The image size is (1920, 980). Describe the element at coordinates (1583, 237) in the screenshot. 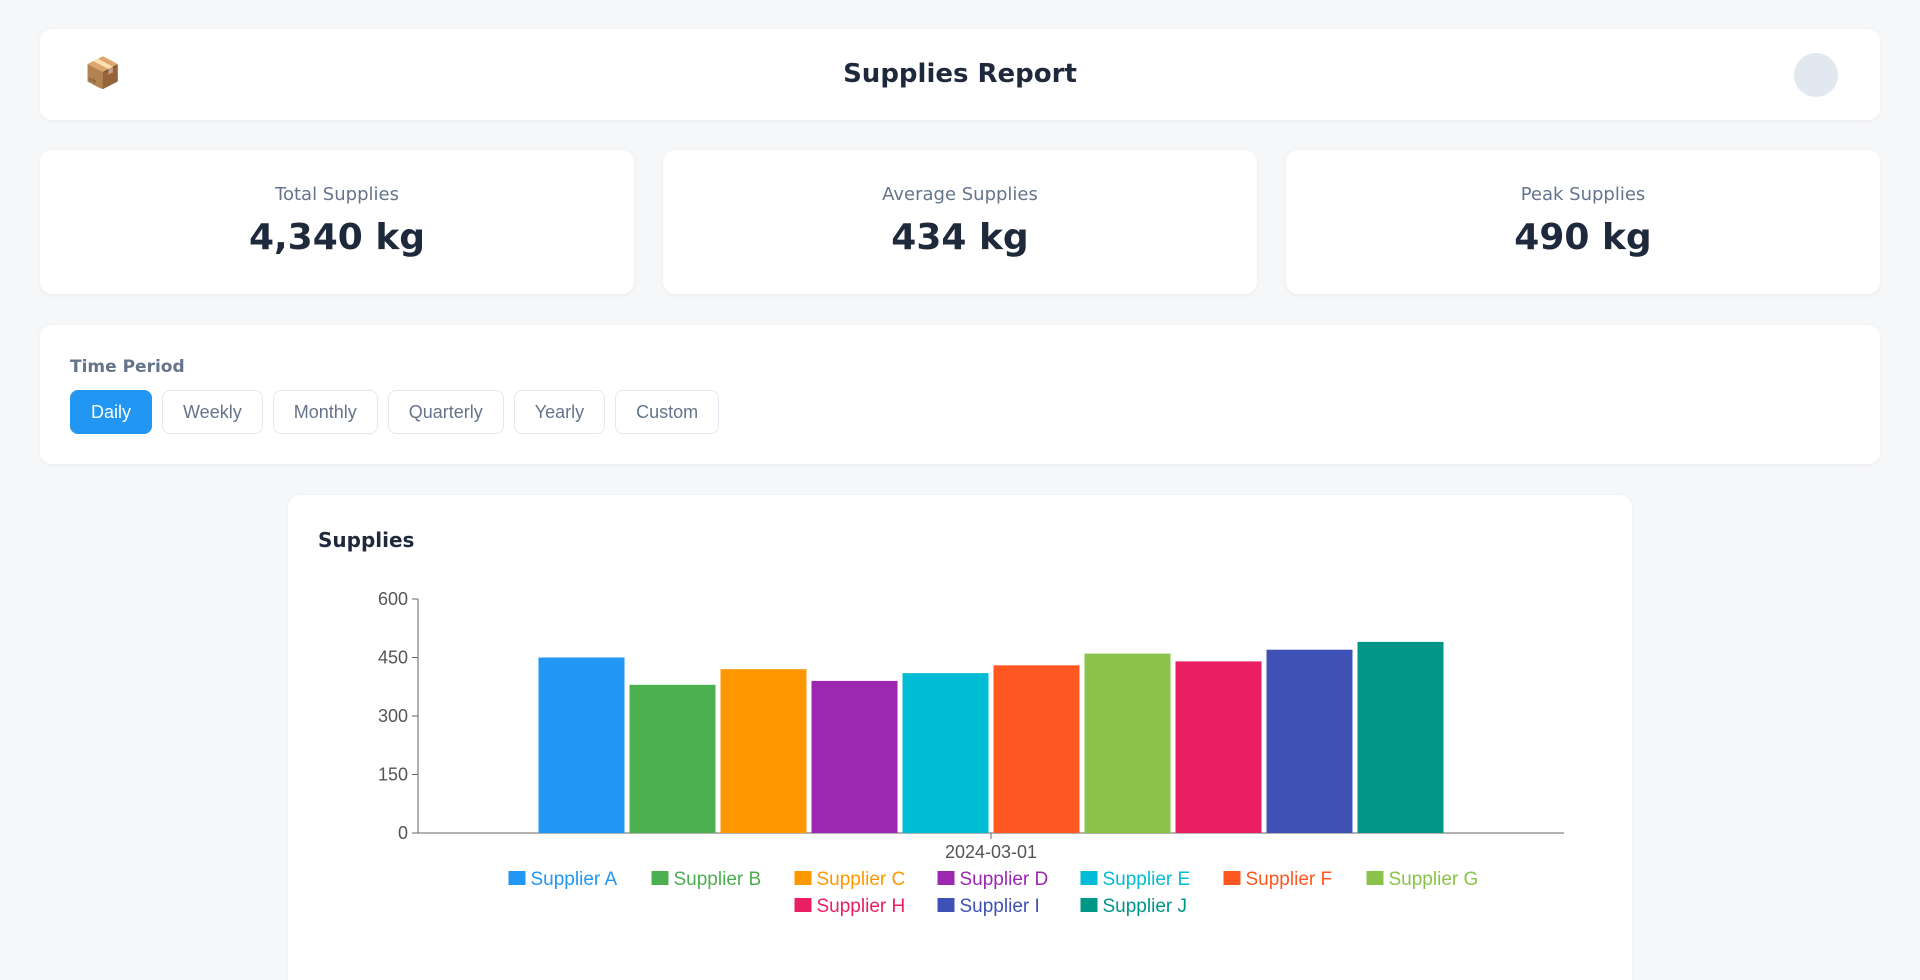

I see `stat-value: 490 kg` at that location.